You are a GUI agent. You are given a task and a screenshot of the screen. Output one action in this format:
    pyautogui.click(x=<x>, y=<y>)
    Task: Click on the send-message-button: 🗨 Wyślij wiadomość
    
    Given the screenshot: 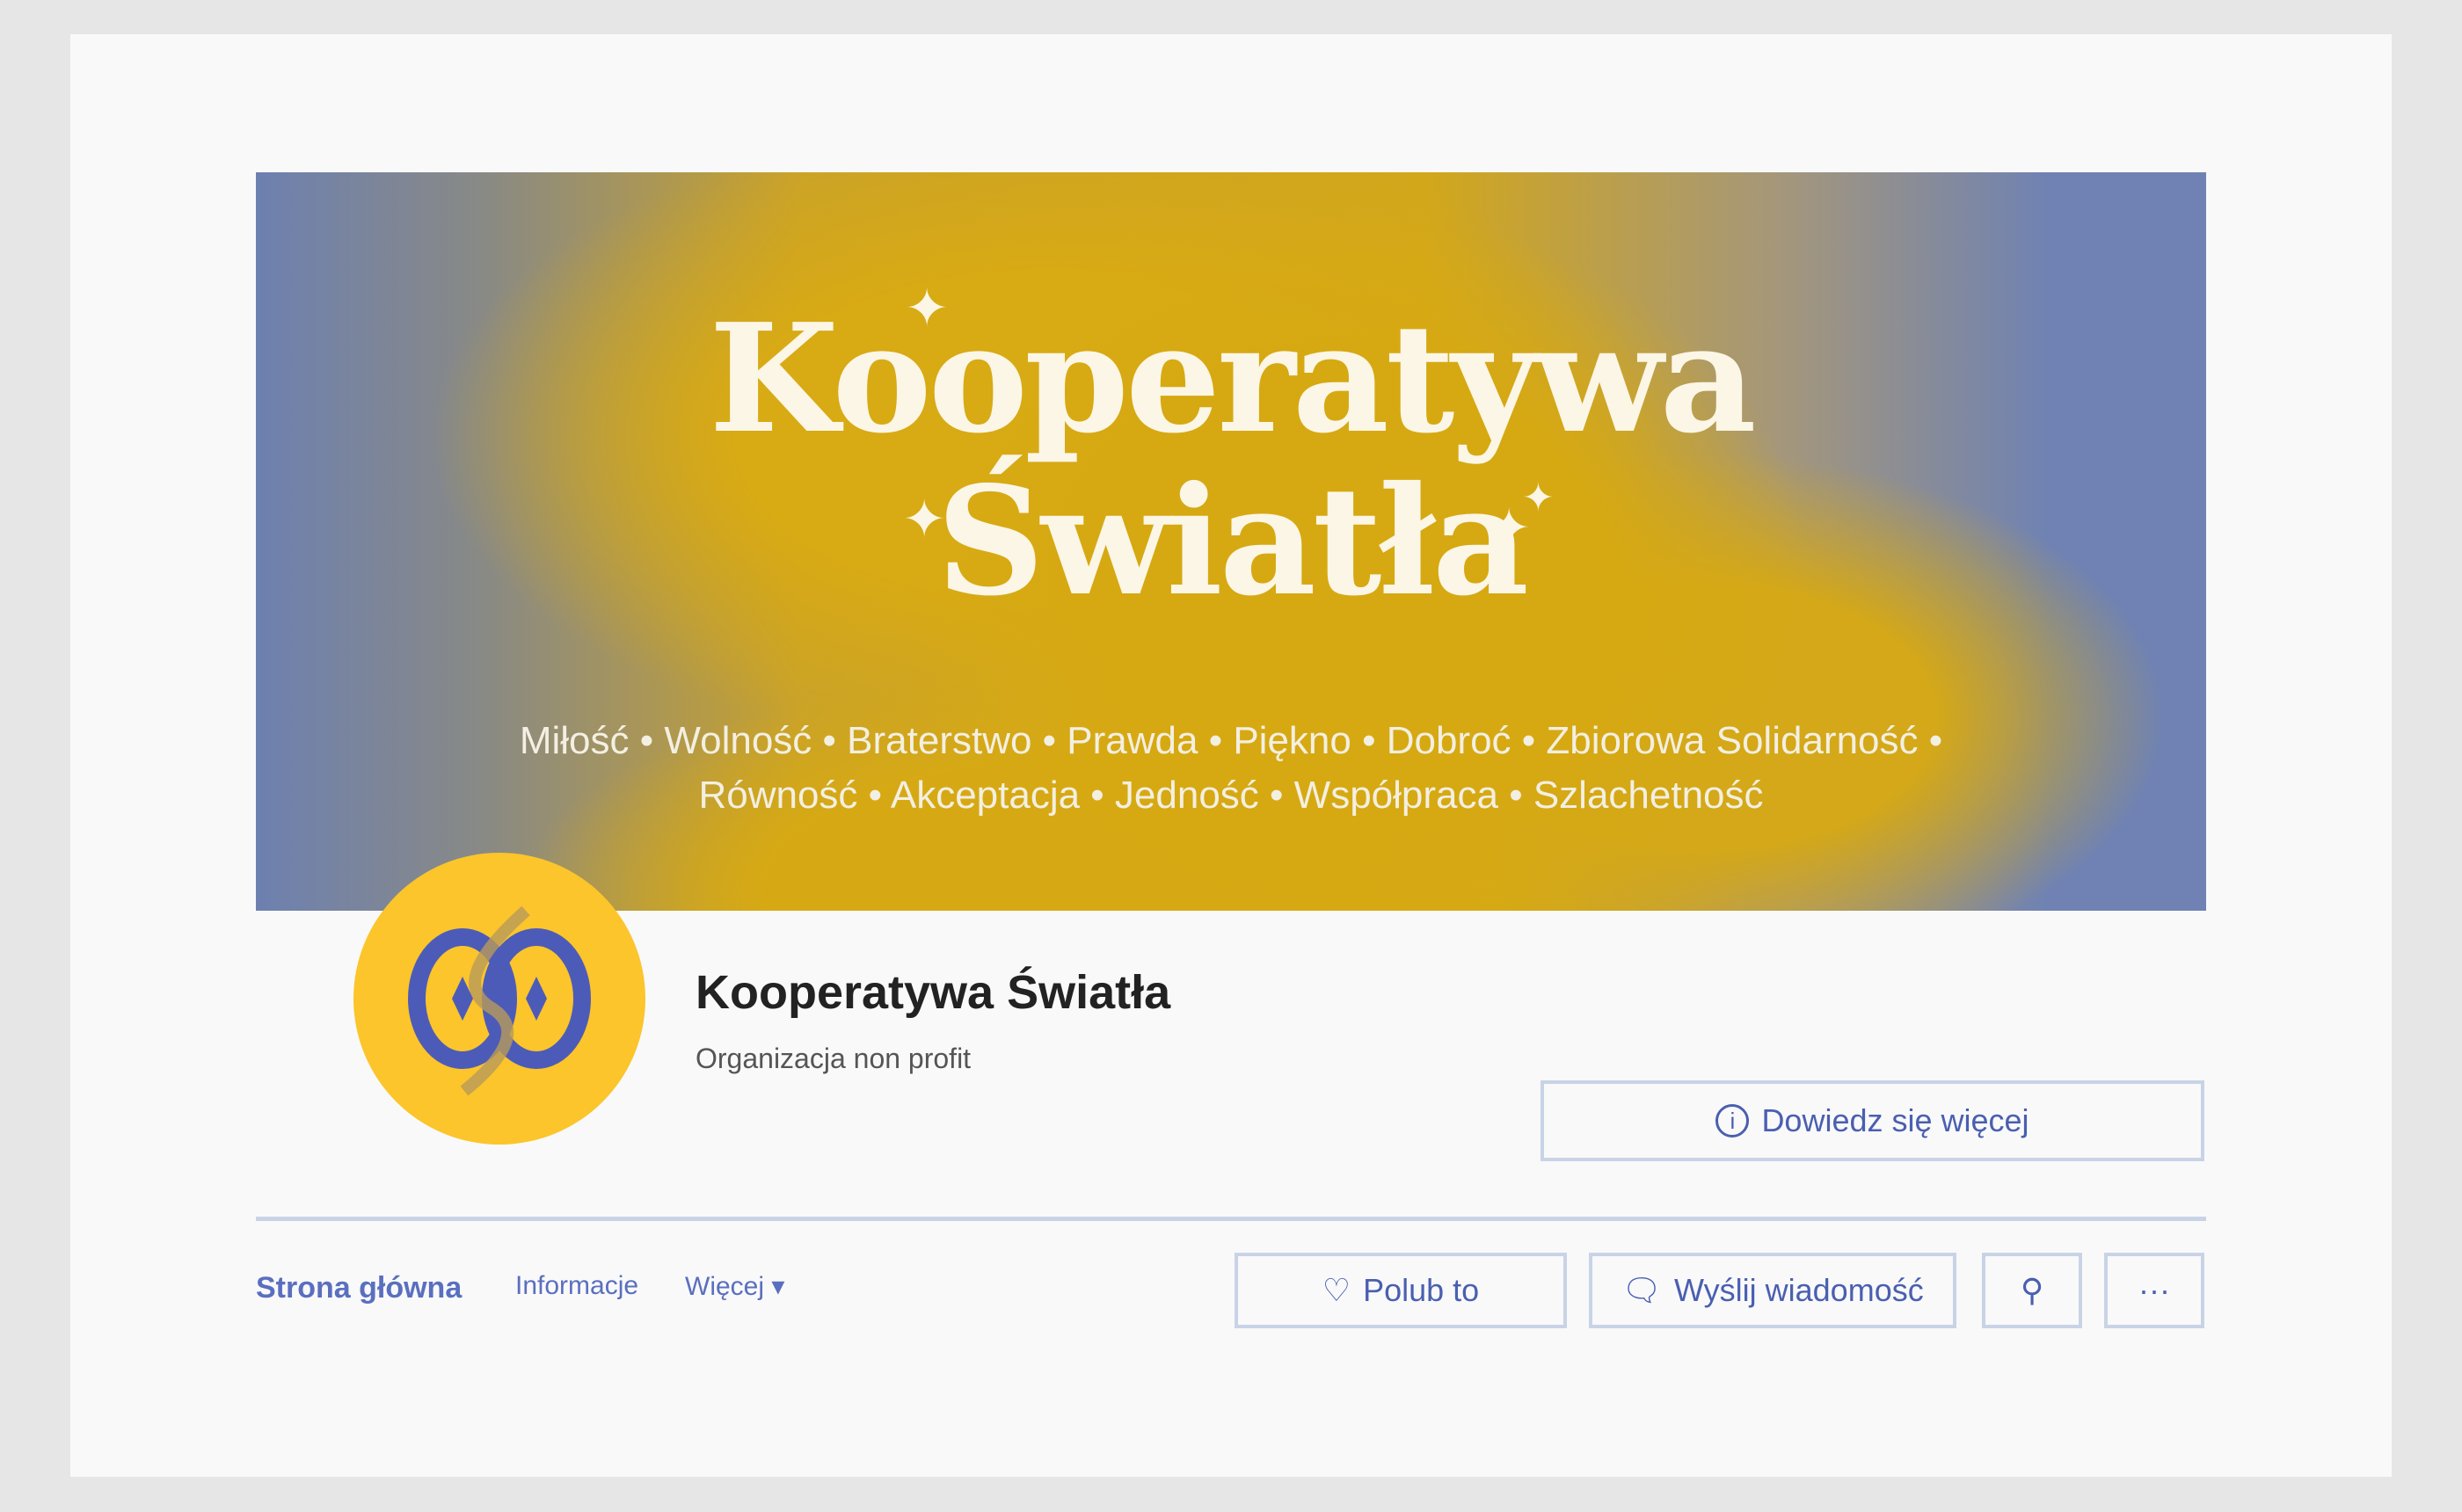 What is the action you would take?
    pyautogui.click(x=1772, y=1290)
    